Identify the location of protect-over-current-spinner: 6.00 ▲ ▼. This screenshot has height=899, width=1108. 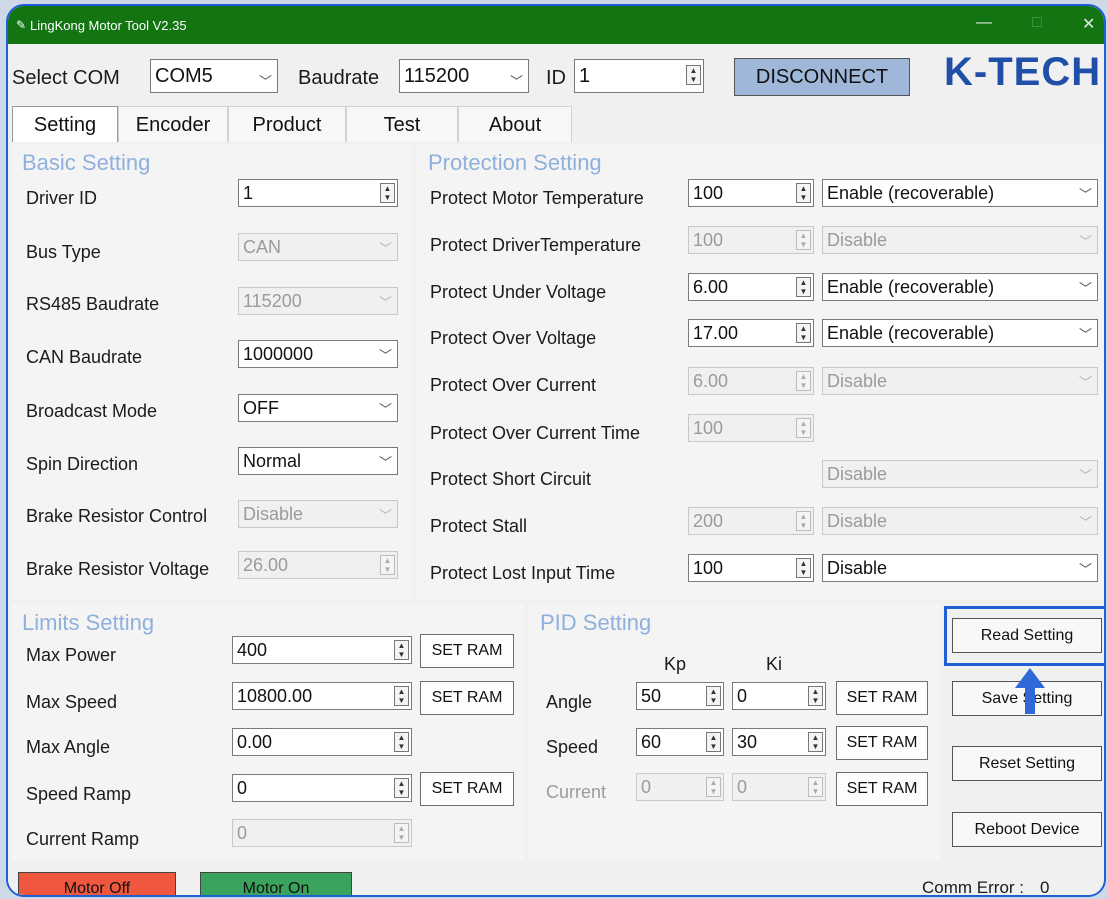
(751, 381).